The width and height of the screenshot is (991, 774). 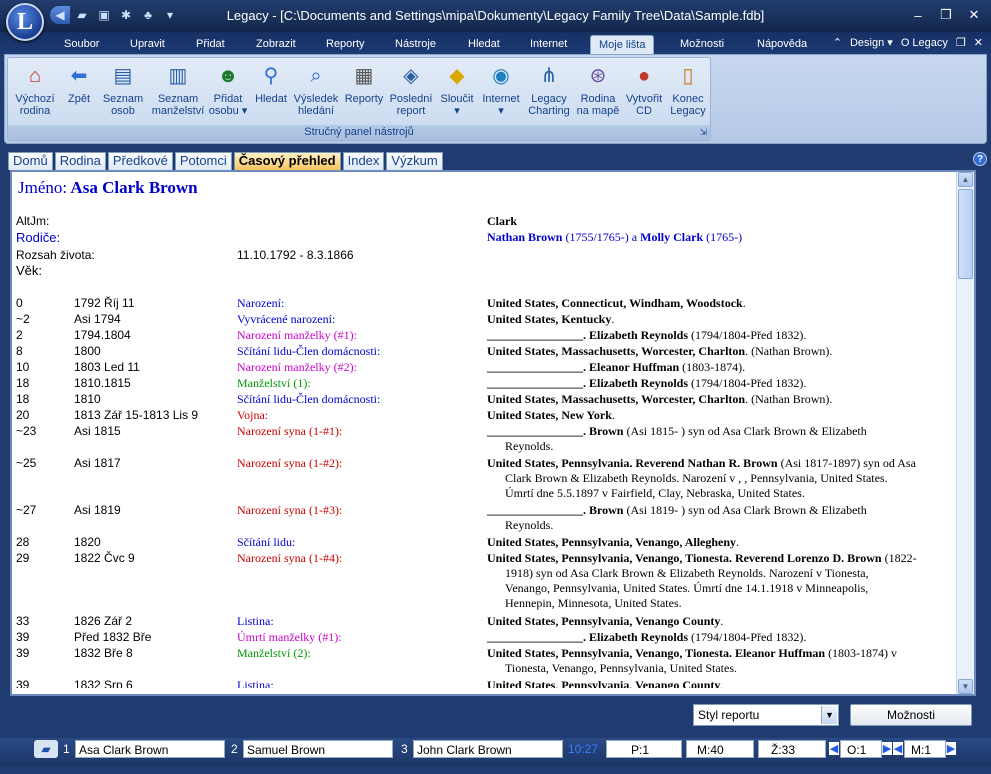 What do you see at coordinates (871, 42) in the screenshot?
I see `design-menu: Design ▾` at bounding box center [871, 42].